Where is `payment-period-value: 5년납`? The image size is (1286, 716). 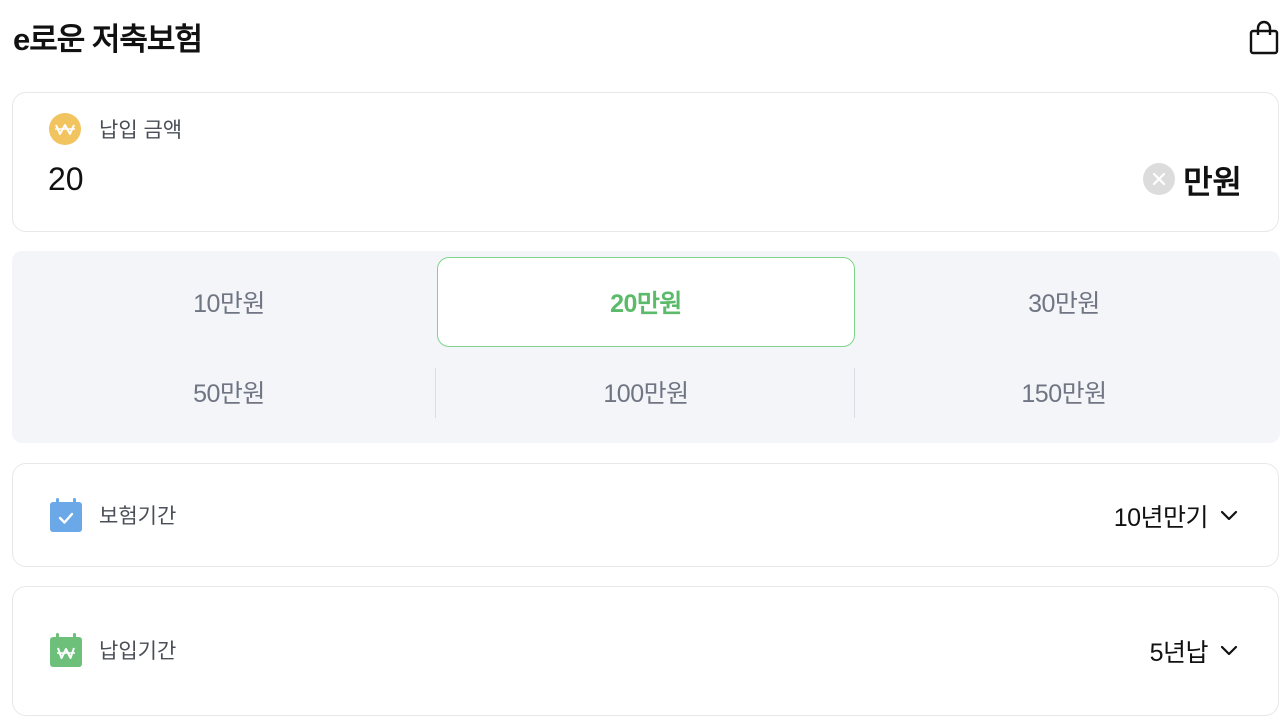 payment-period-value: 5년납 is located at coordinates (1179, 653).